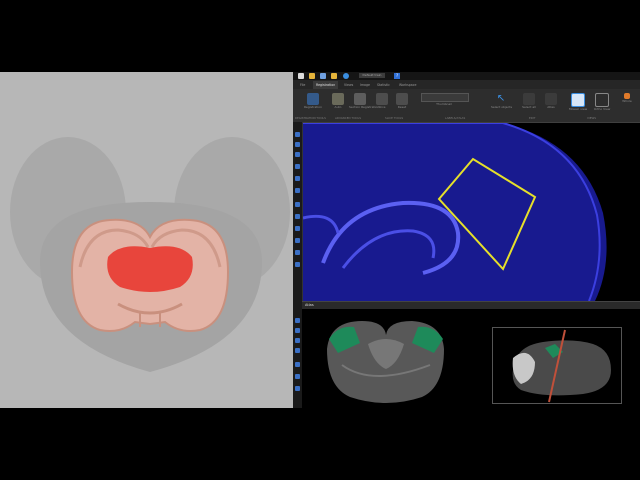  Describe the element at coordinates (471, 358) in the screenshot. I see `atlas-panel` at that location.